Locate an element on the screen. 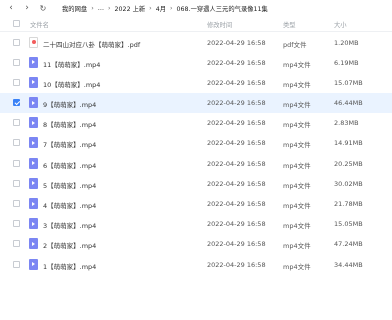 The width and height of the screenshot is (392, 320). refresh-icon: ↻ is located at coordinates (43, 8).